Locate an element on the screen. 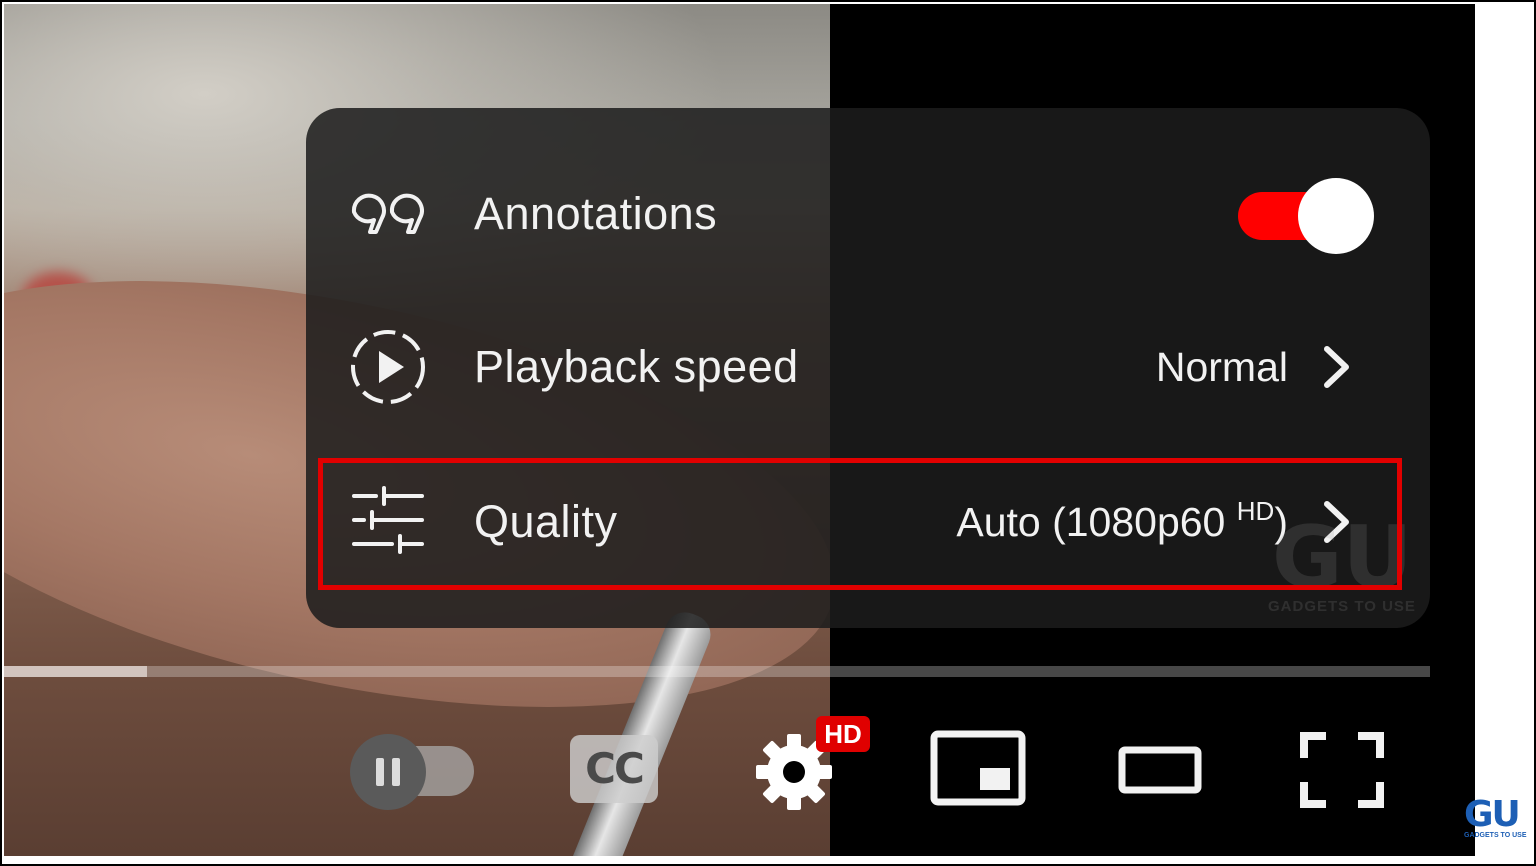 This screenshot has height=866, width=1536. playback-speed-label: Playback speed is located at coordinates (636, 366).